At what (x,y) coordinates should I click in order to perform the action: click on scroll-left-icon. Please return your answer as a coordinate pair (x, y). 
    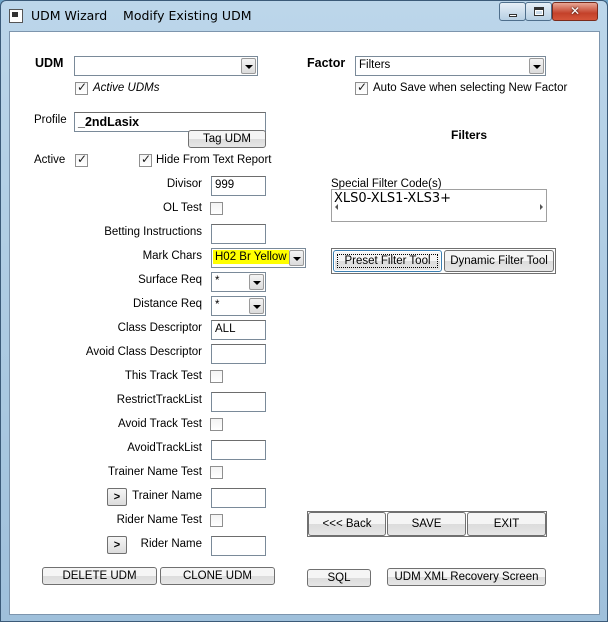
    Looking at the image, I should click on (336, 207).